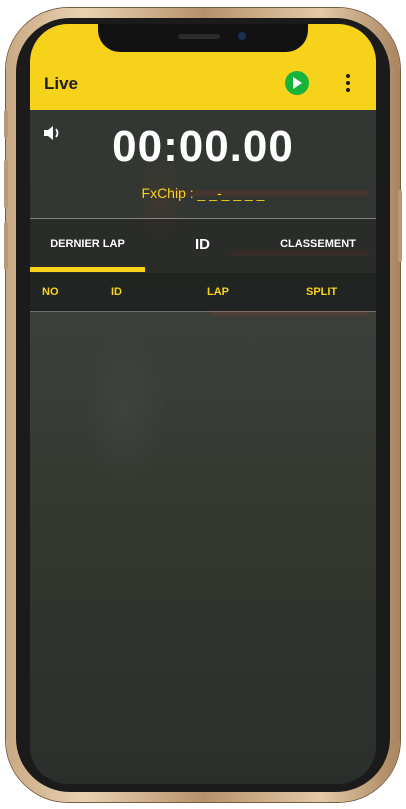  I want to click on tab-id: ID, so click(202, 244).